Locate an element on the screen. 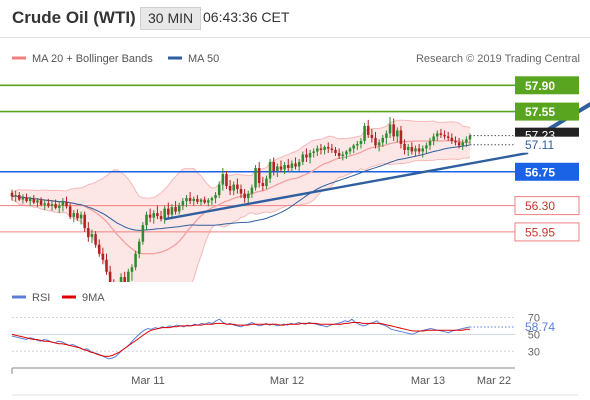  ma20-legend-label: MA 20 + Bollinger Bands is located at coordinates (92, 59).